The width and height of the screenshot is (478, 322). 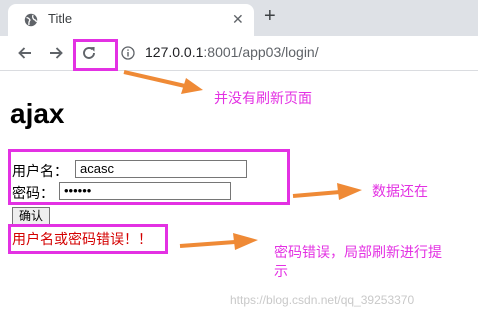 What do you see at coordinates (358, 253) in the screenshot?
I see `error-note-line1: 密码错误，局部刷新进行提` at bounding box center [358, 253].